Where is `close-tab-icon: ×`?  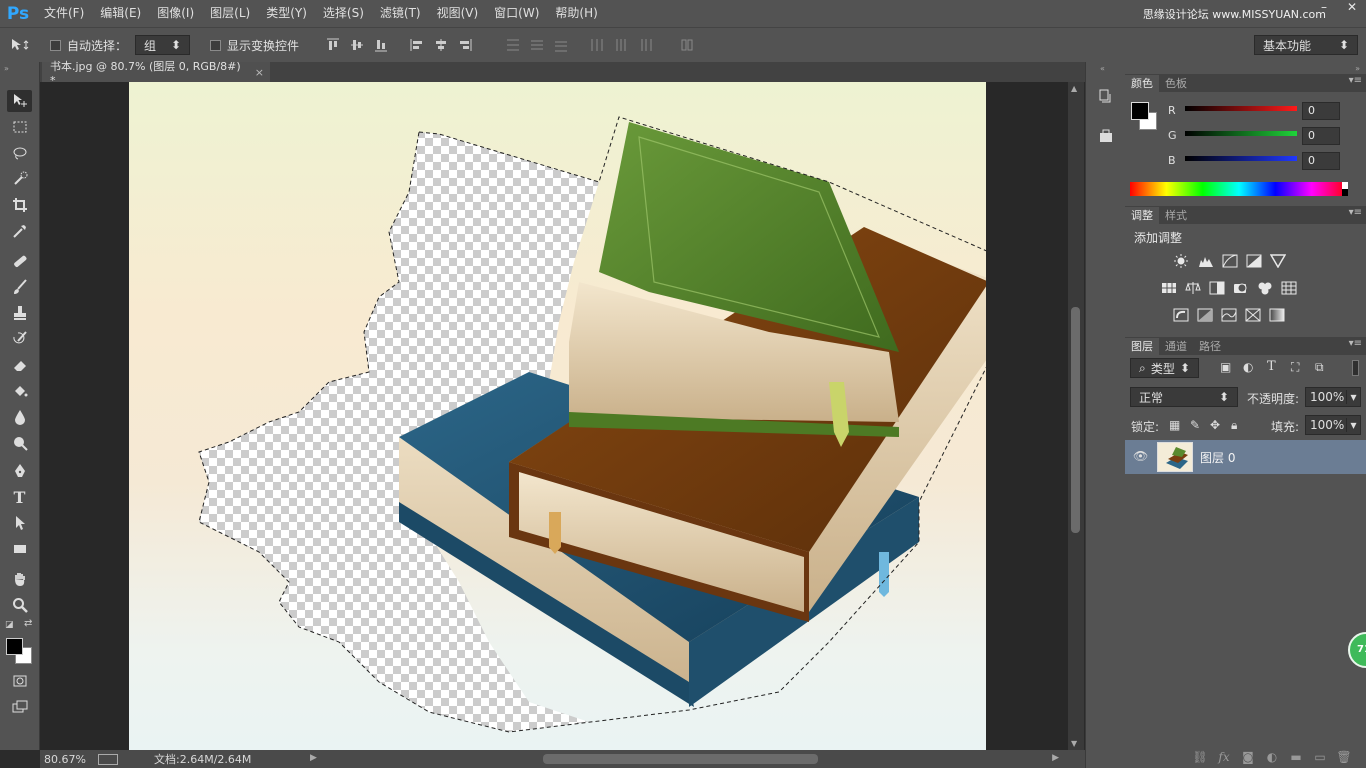 close-tab-icon: × is located at coordinates (259, 72).